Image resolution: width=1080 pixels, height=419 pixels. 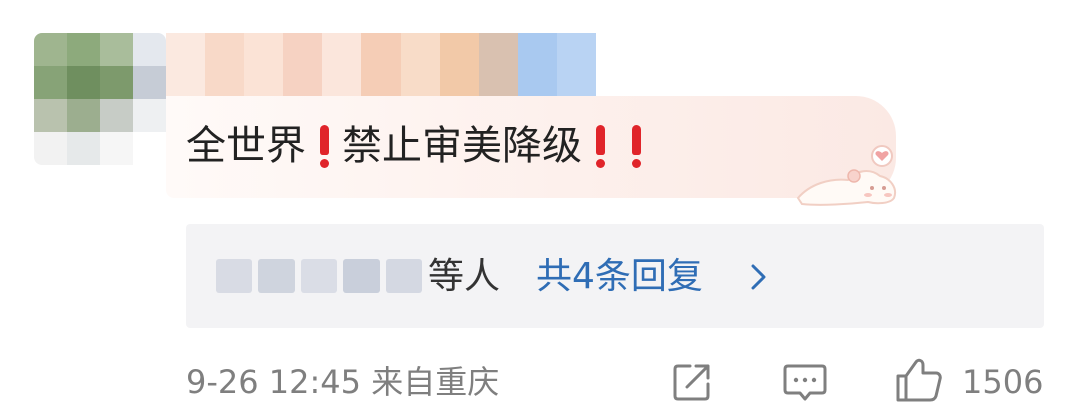 What do you see at coordinates (435, 382) in the screenshot?
I see `location: 来自重庆` at bounding box center [435, 382].